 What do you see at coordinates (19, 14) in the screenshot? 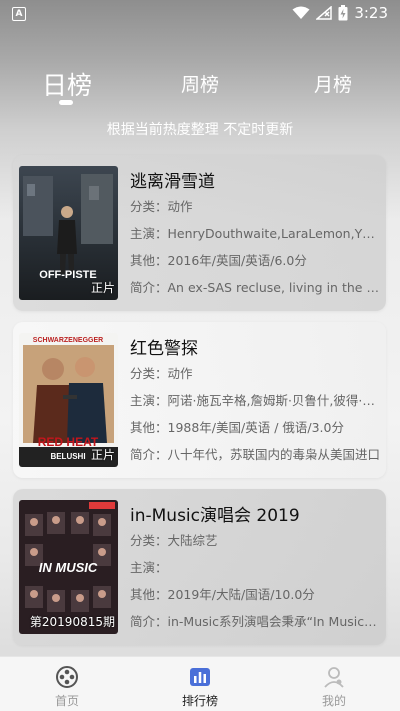
I see `app-notification-icon: A` at bounding box center [19, 14].